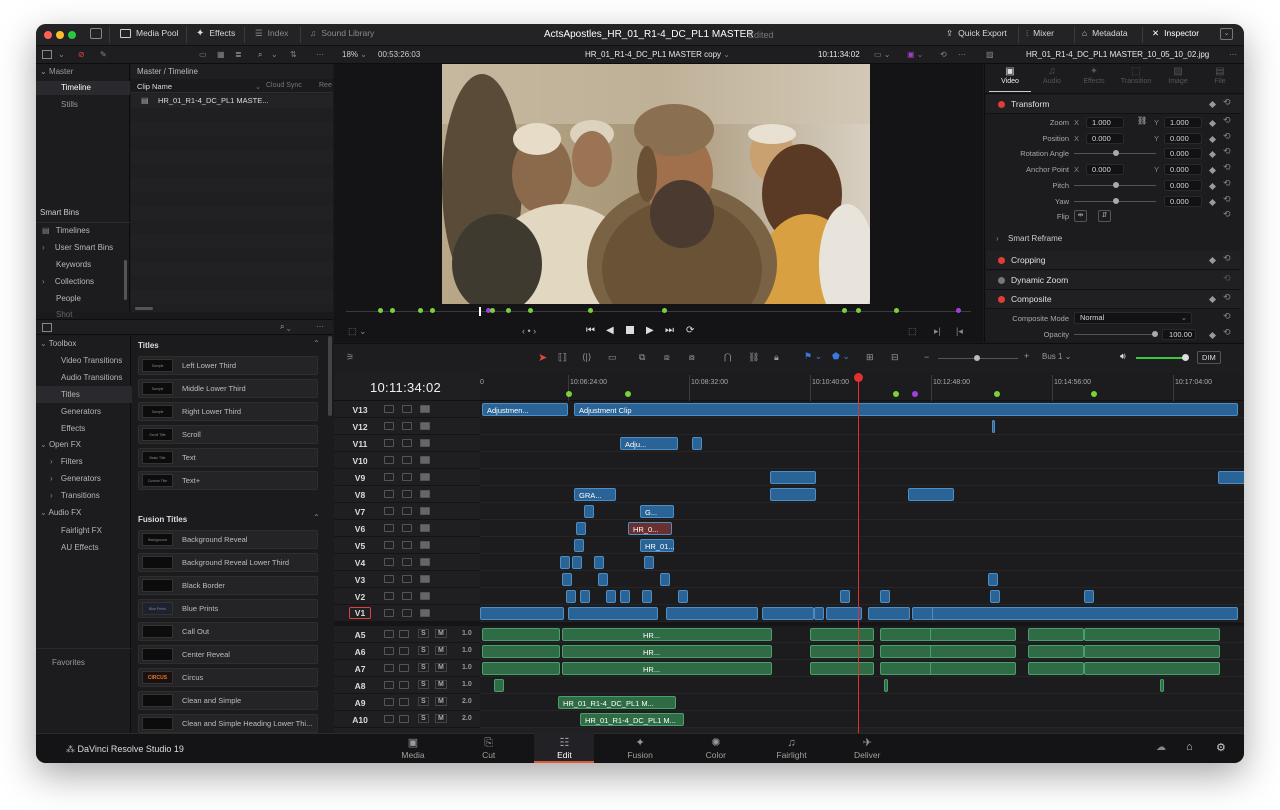 The width and height of the screenshot is (1280, 810). Describe the element at coordinates (84, 411) in the screenshot. I see `generators-category: Generators` at that location.